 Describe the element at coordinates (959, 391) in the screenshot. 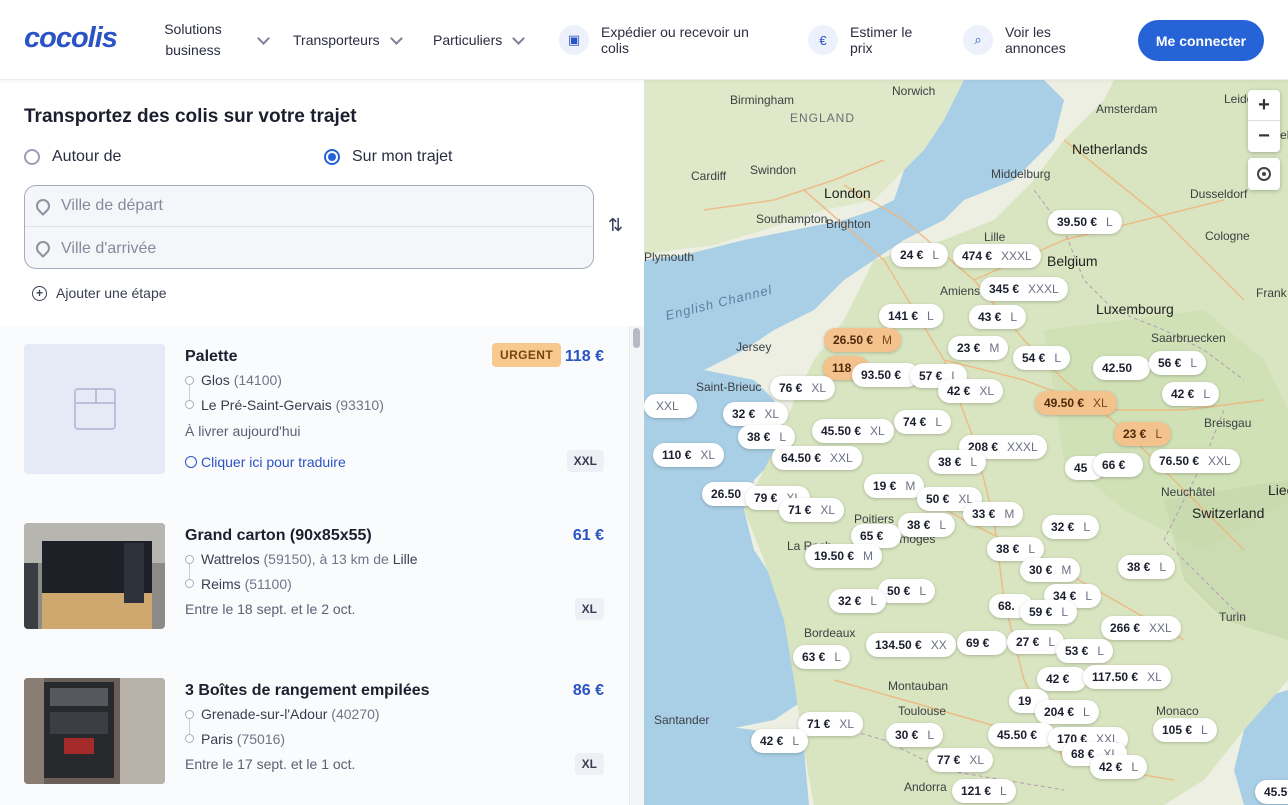

I see `chip-price: 42 €` at that location.